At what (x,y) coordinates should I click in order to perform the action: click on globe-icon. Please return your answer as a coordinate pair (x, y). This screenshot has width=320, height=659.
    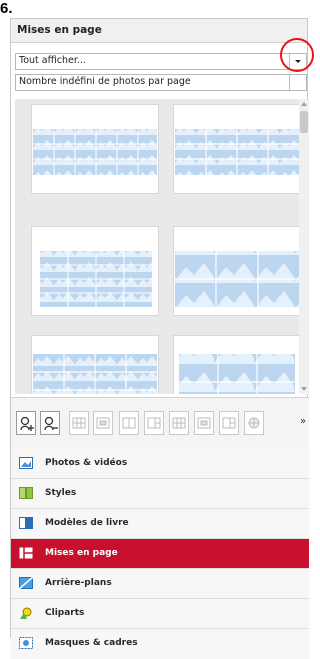
    Looking at the image, I should click on (254, 423).